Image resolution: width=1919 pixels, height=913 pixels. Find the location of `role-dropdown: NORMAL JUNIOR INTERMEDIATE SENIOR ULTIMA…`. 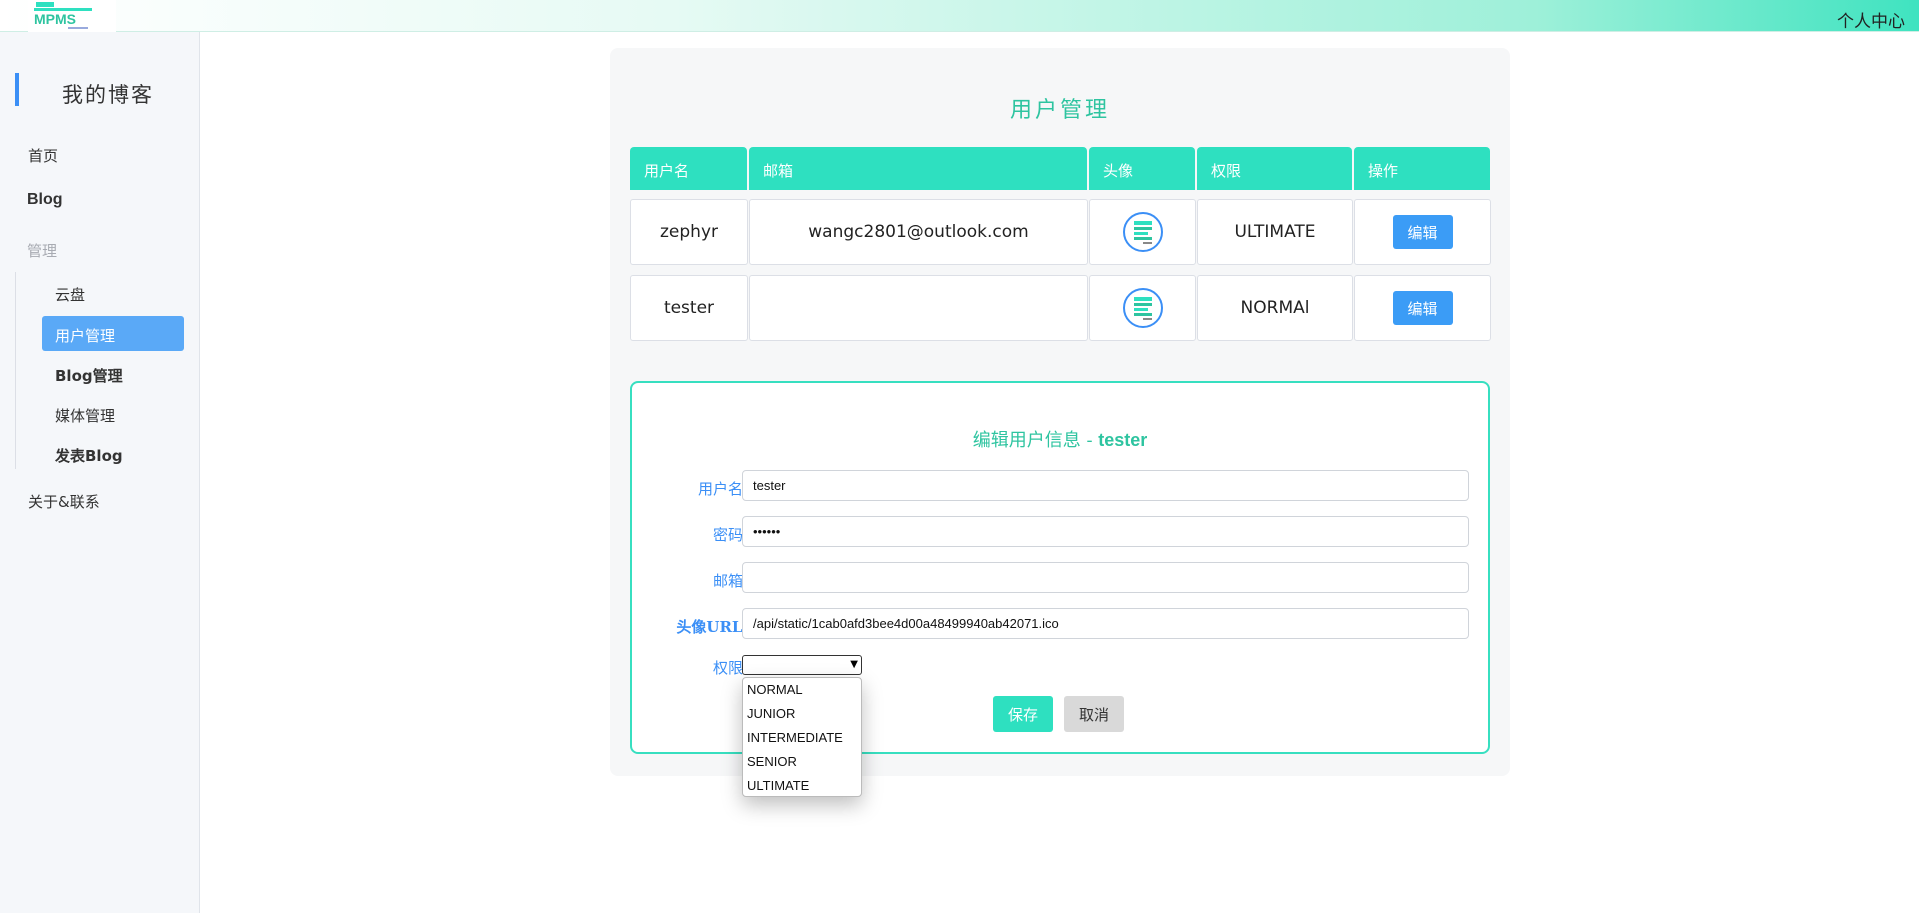

role-dropdown: NORMAL JUNIOR INTERMEDIATE SENIOR ULTIMA… is located at coordinates (802, 737).